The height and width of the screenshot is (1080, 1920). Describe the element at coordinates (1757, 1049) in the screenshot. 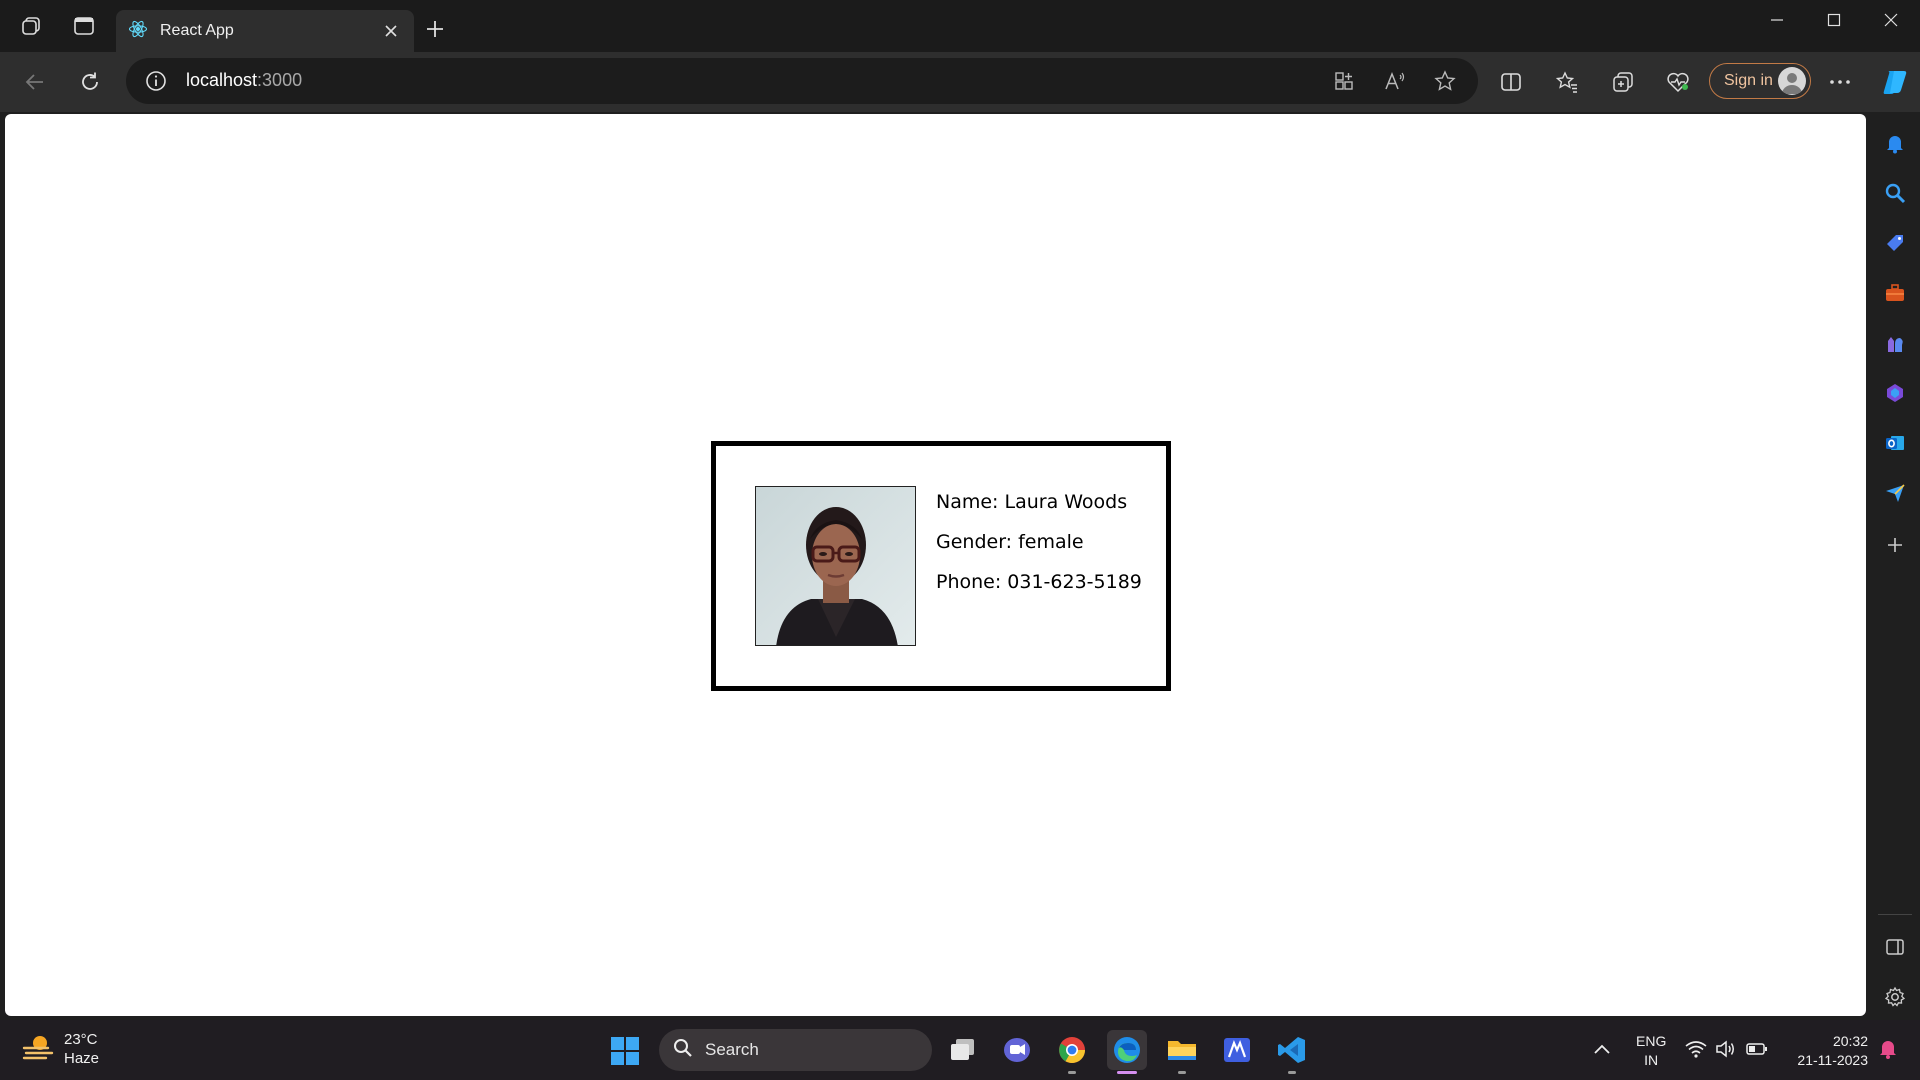

I see `battery-icon` at that location.